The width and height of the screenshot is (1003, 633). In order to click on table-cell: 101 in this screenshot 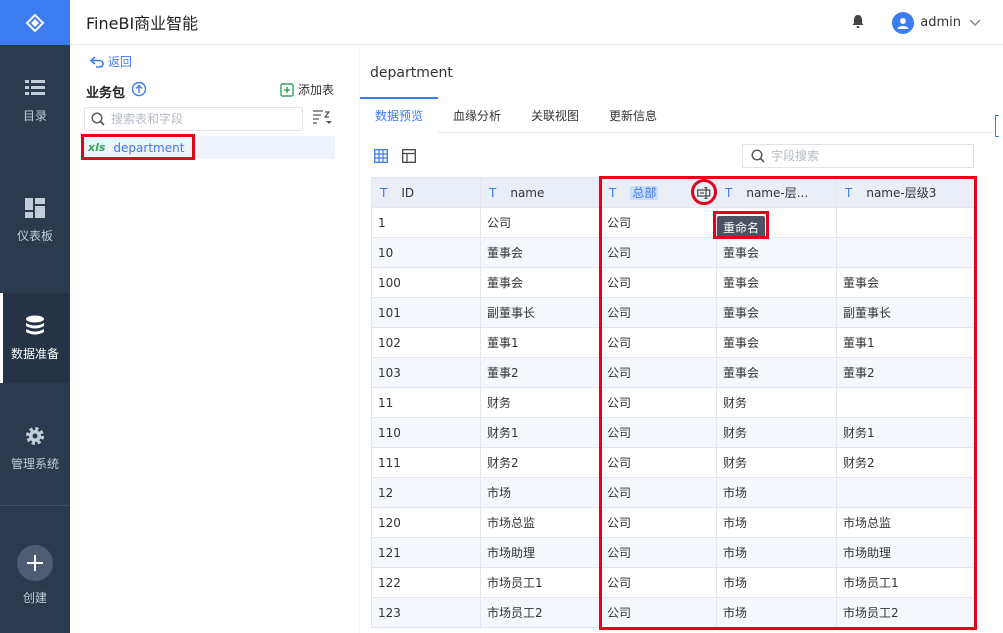, I will do `click(426, 312)`.